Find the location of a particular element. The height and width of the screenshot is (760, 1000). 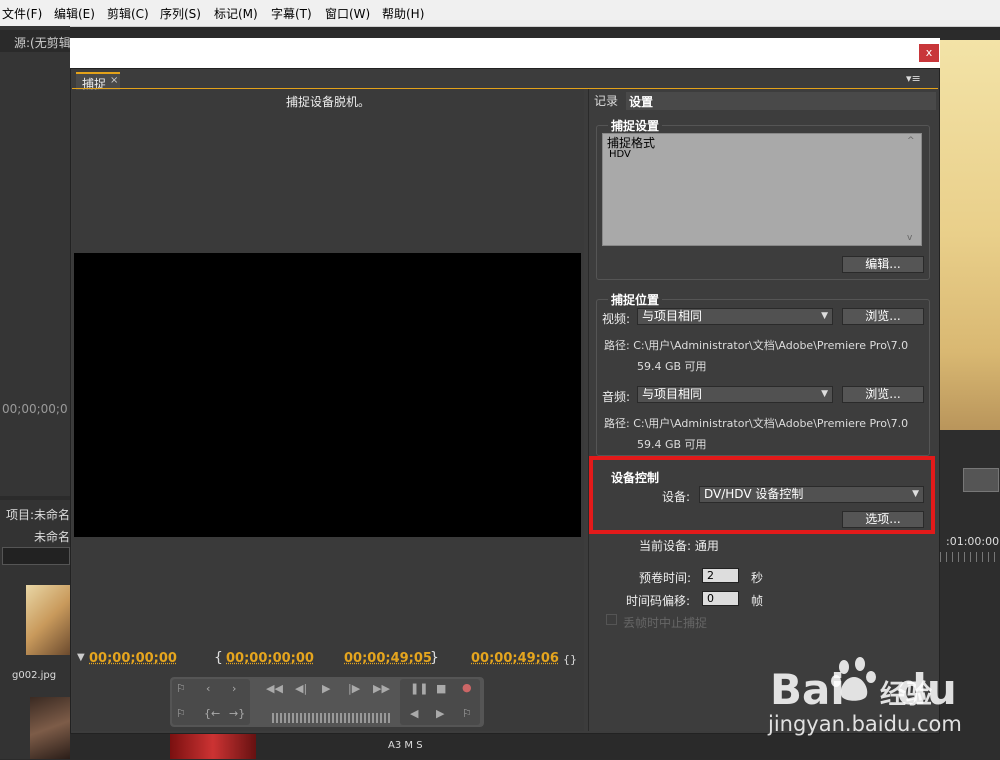

timecode-offset-unit: 帧 is located at coordinates (757, 601).